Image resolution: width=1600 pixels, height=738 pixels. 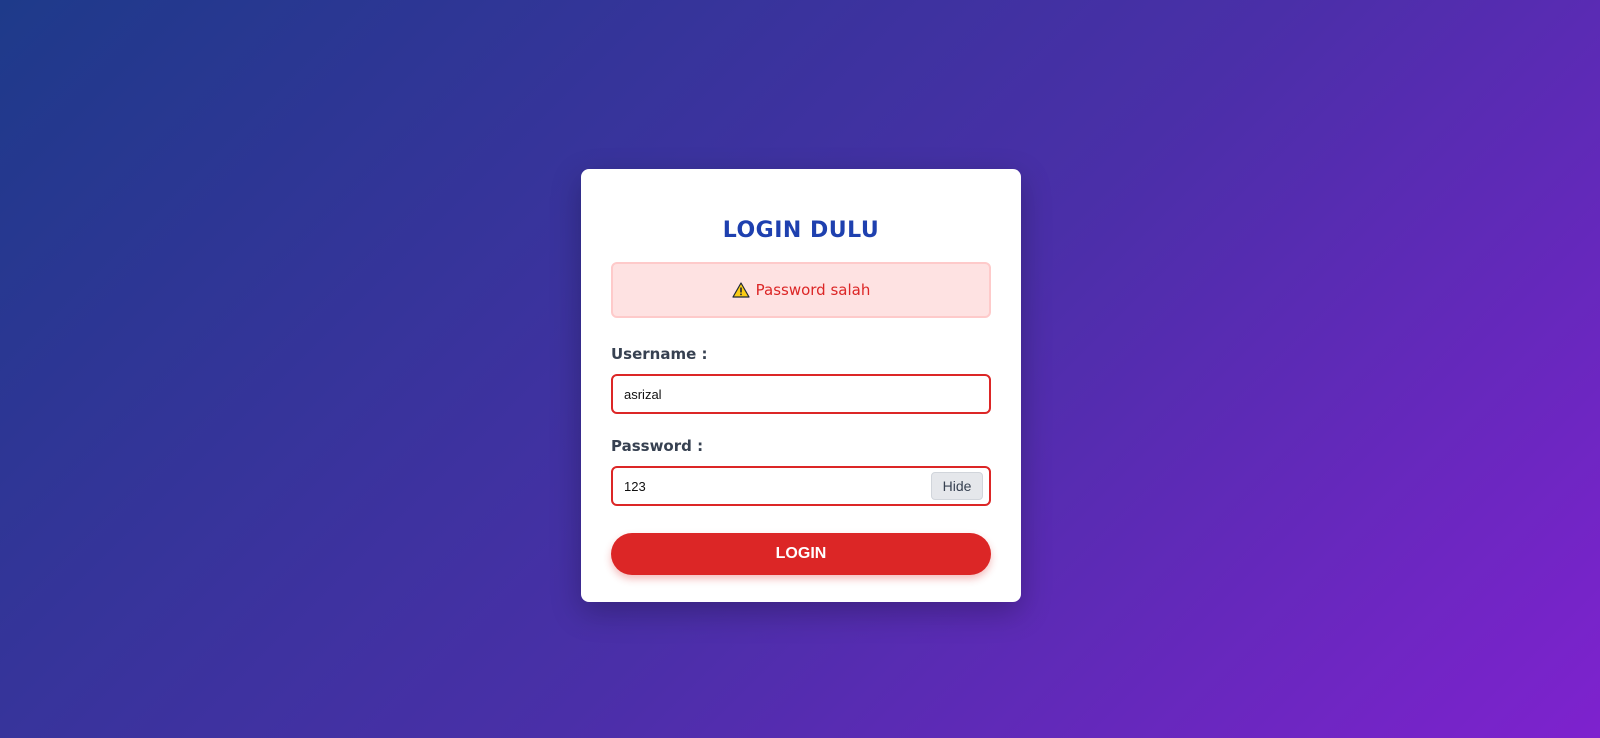 I want to click on hide-password-button: Hide, so click(x=957, y=486).